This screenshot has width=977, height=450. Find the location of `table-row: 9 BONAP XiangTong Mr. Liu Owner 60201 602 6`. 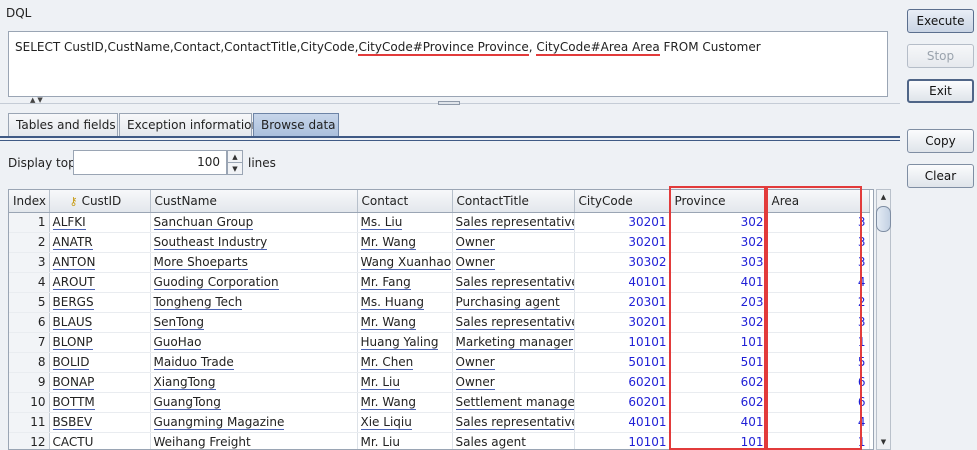

table-row: 9 BONAP XiangTong Mr. Liu Owner 60201 602 6 is located at coordinates (439, 382).